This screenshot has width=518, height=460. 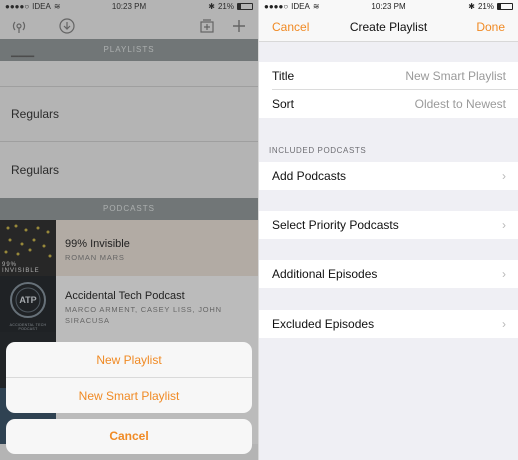 What do you see at coordinates (325, 274) in the screenshot?
I see `additional-episodes-label: Additional Episodes` at bounding box center [325, 274].